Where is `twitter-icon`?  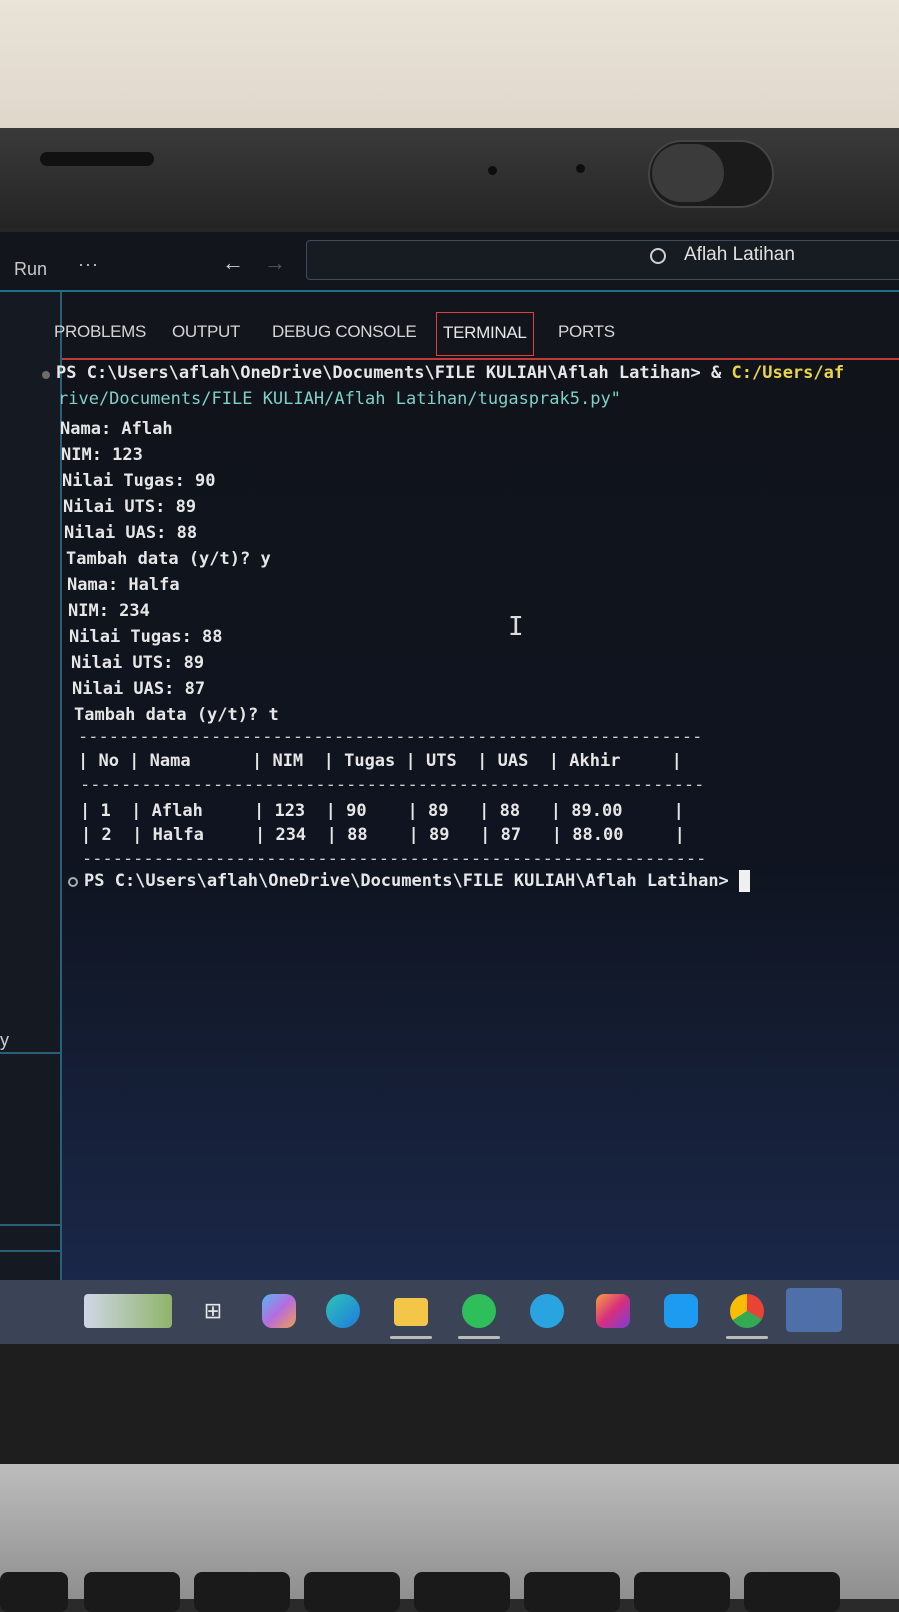 twitter-icon is located at coordinates (681, 1311).